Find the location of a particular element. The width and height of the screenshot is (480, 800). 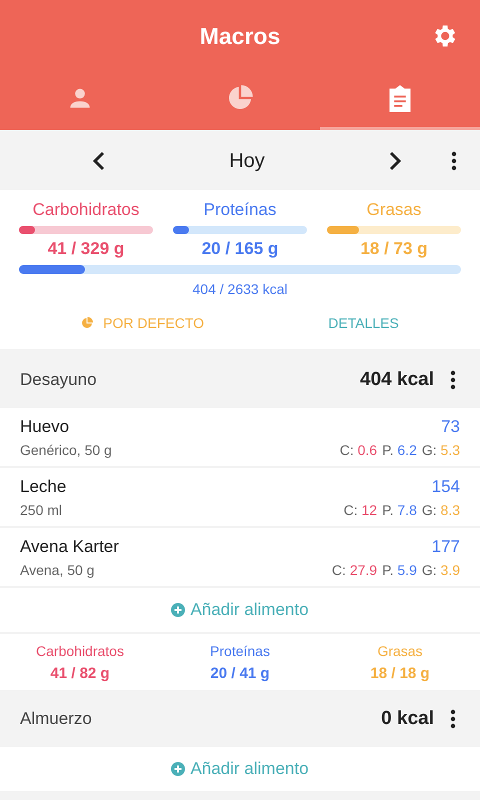

macro-value: 20 / 41 g is located at coordinates (240, 673).